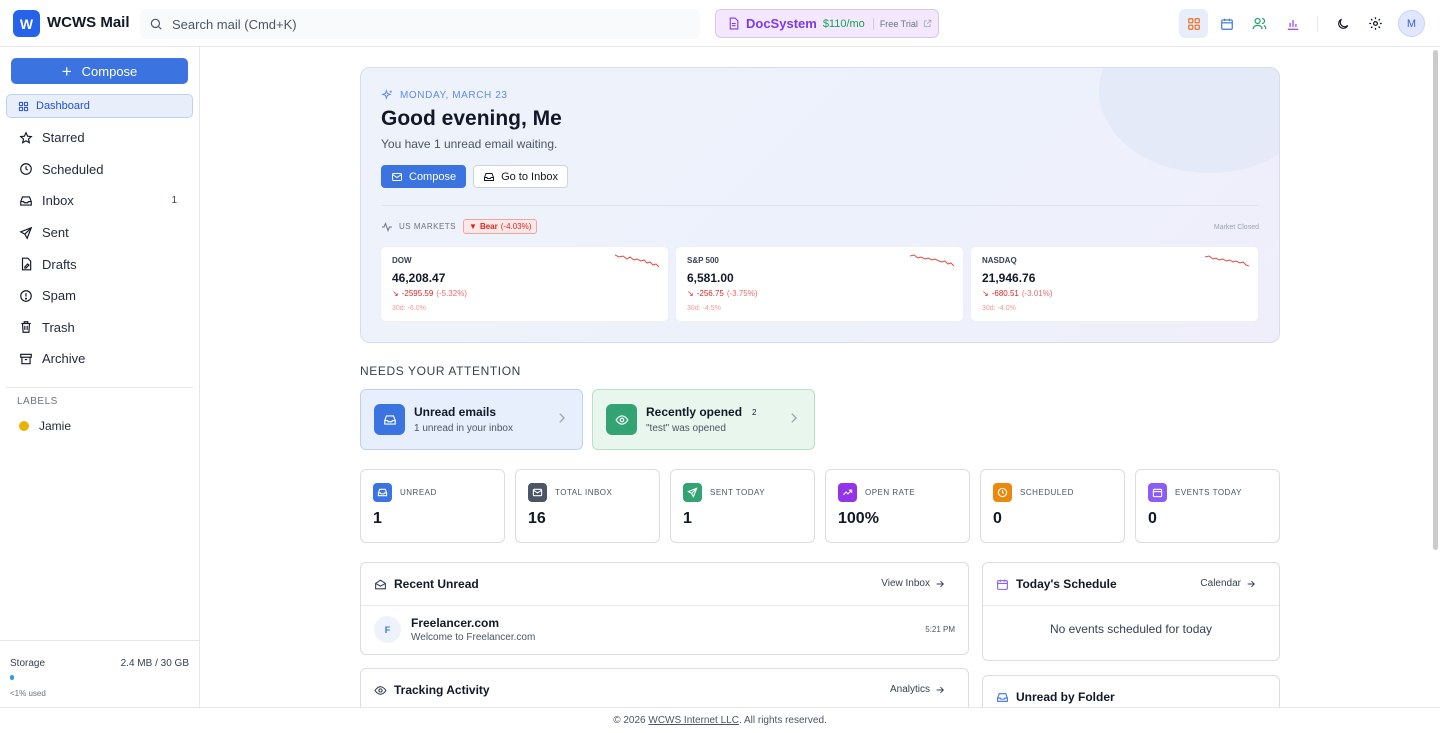 Image resolution: width=1440 pixels, height=733 pixels. What do you see at coordinates (429, 293) in the screenshot?
I see `ticker-change: ↘ -2595.59 (-5.32%)` at bounding box center [429, 293].